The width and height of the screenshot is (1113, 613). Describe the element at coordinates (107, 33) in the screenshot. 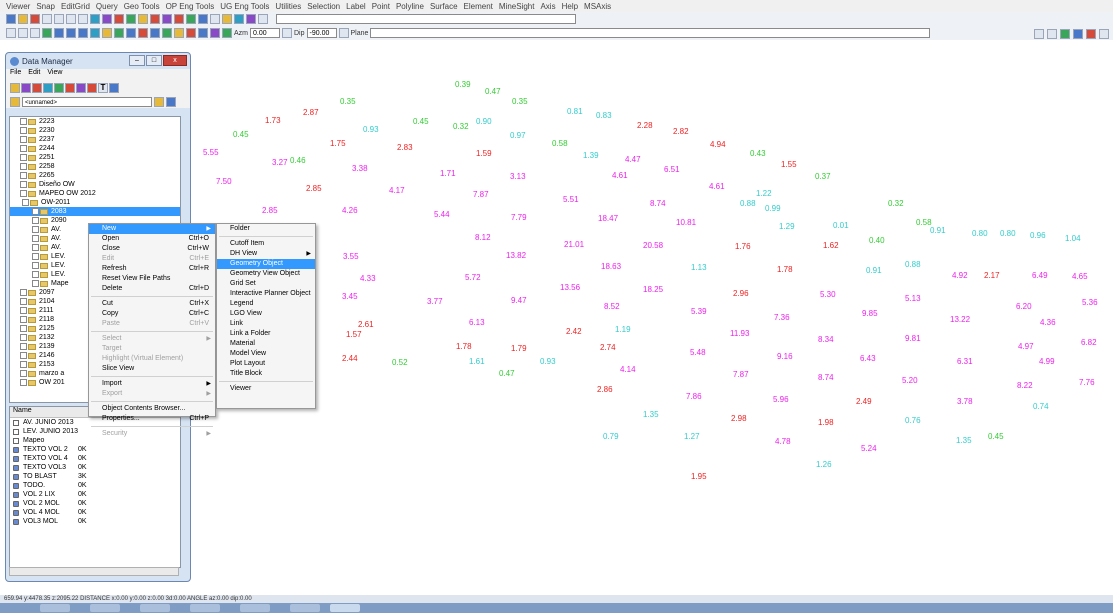

I see `plane-icon` at that location.